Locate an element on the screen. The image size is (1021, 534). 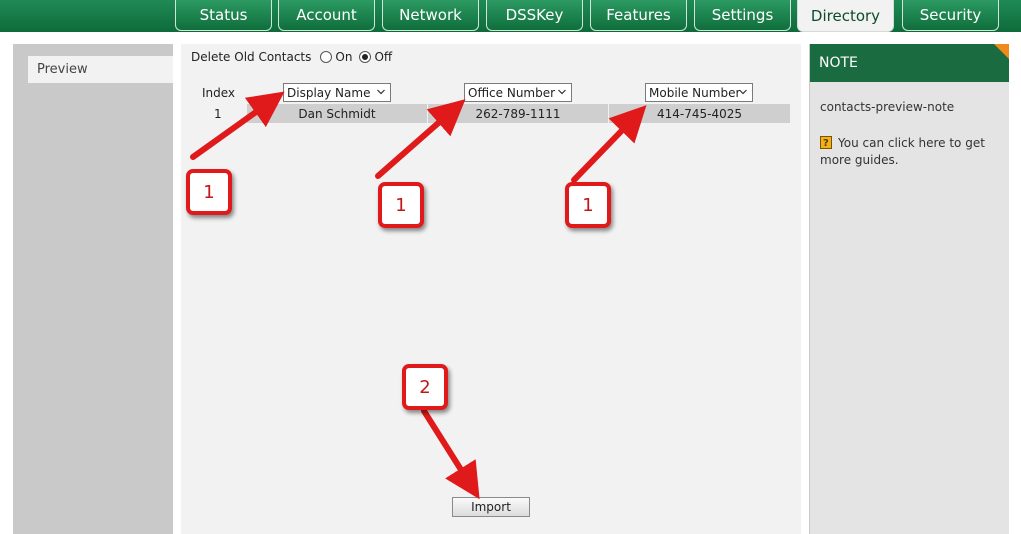
callout-1-mobile-number: 1 is located at coordinates (588, 205).